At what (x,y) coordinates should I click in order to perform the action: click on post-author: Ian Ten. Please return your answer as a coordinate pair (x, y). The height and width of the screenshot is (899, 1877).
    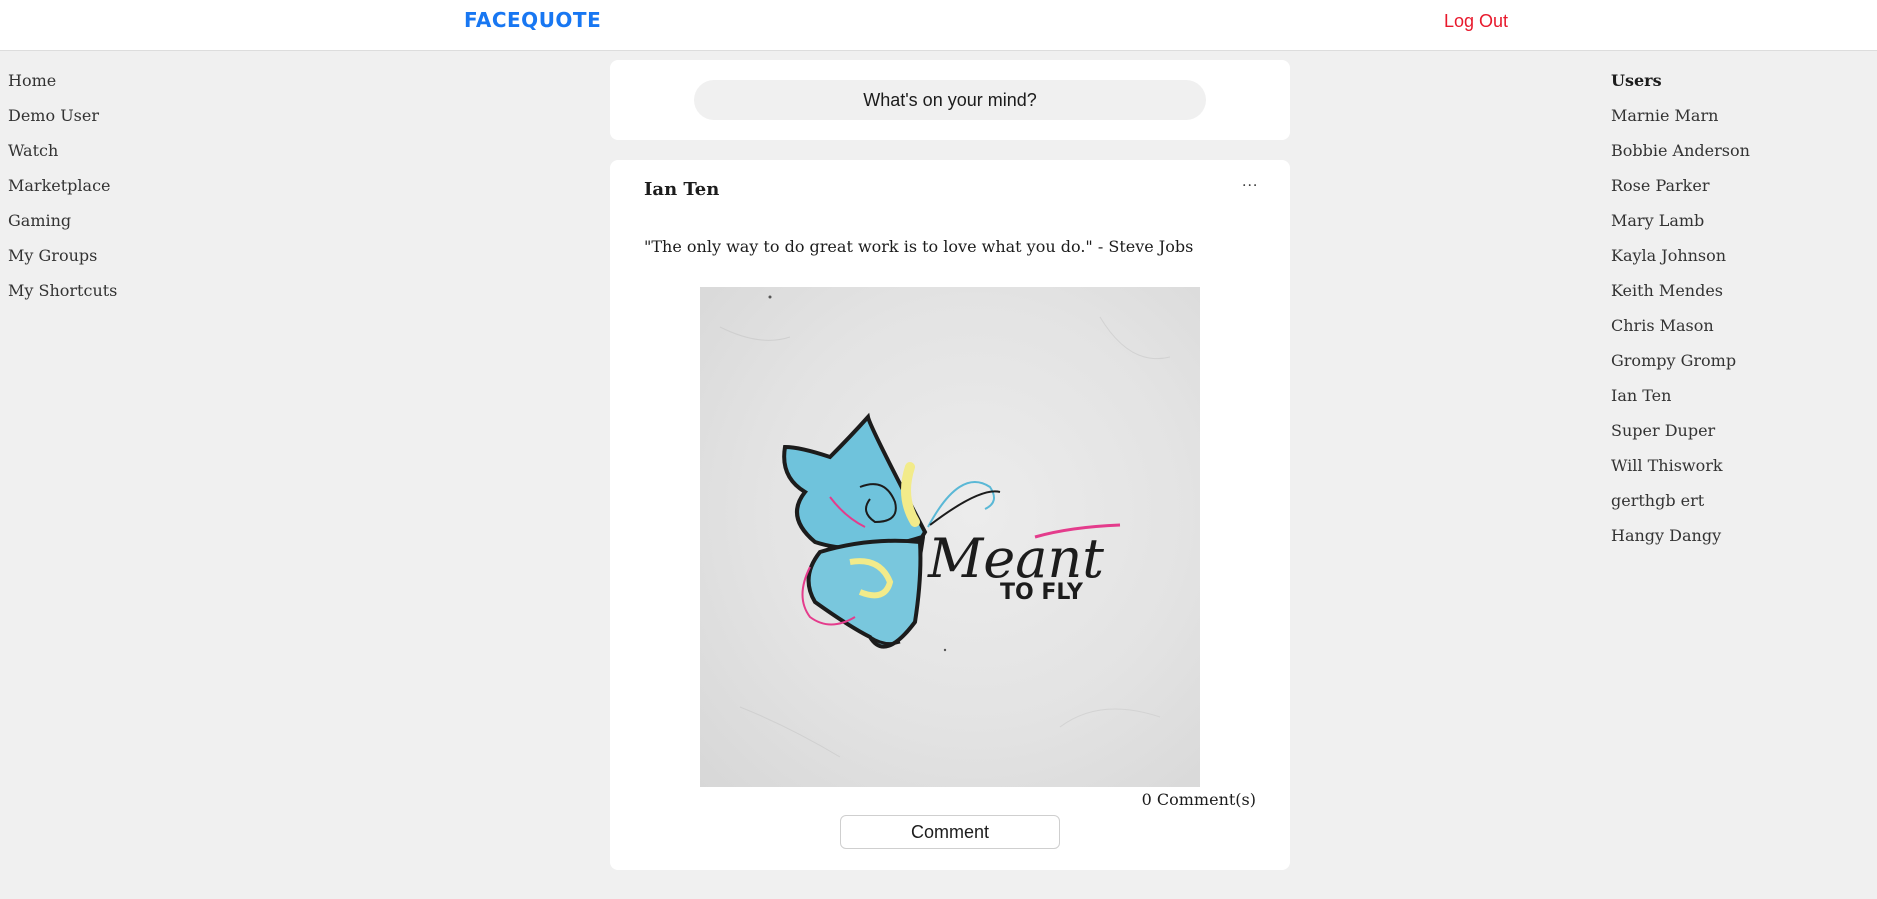
    Looking at the image, I should click on (681, 189).